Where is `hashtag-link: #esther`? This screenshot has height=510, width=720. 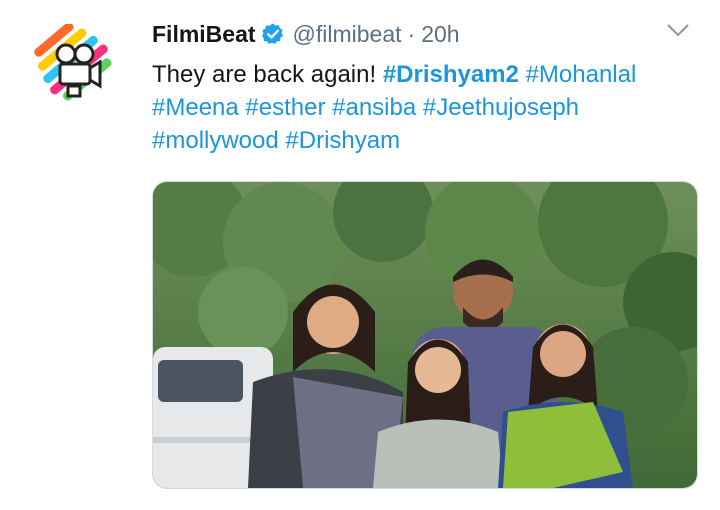
hashtag-link: #esther is located at coordinates (285, 107).